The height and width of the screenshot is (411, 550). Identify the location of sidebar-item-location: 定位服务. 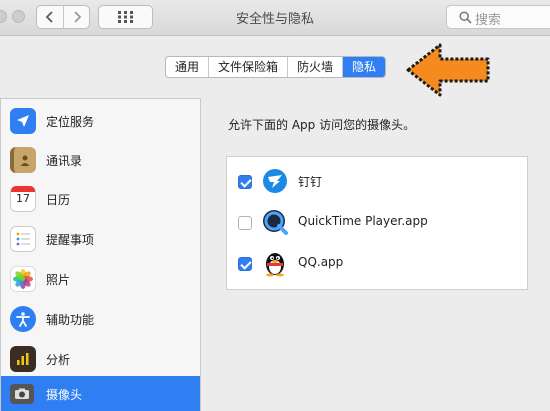
(100, 121).